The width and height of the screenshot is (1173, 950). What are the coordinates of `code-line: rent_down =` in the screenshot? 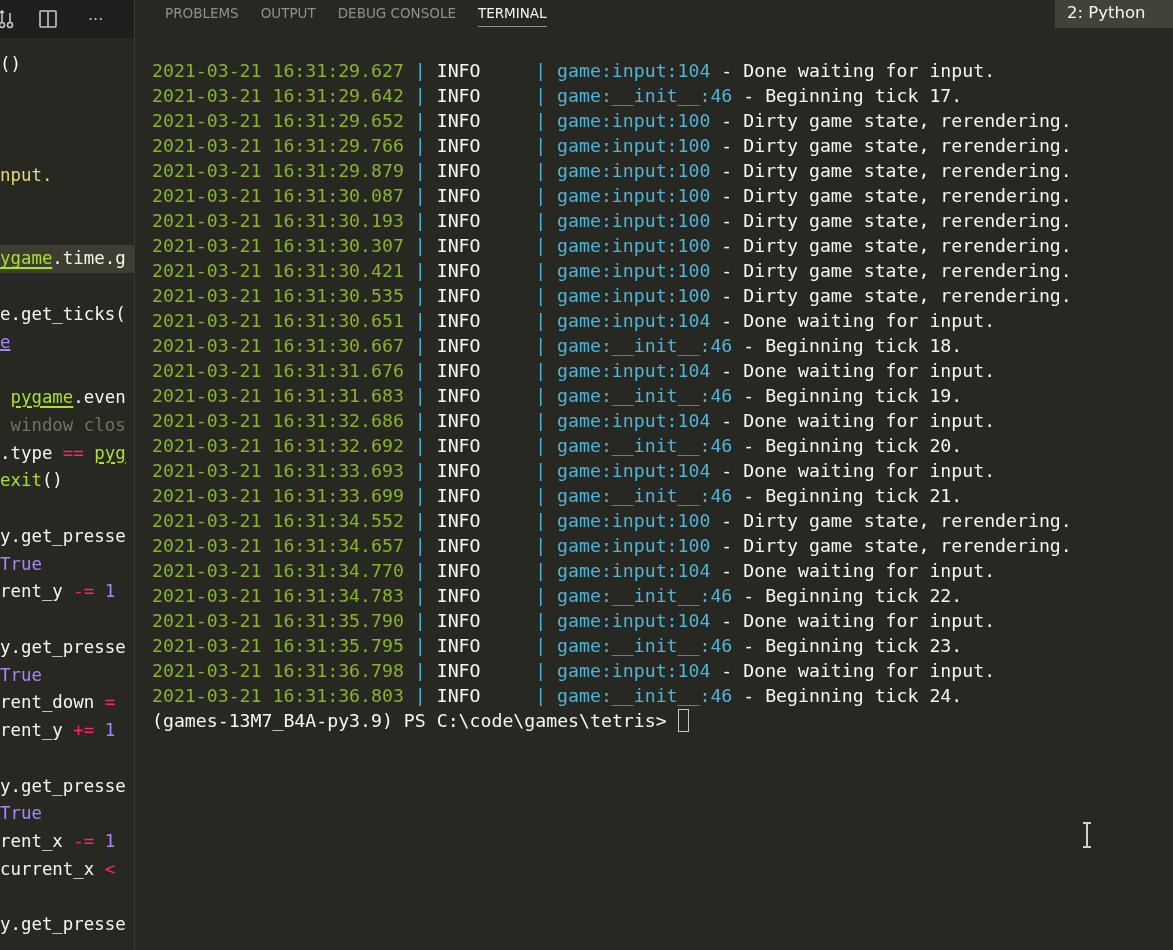 It's located at (58, 703).